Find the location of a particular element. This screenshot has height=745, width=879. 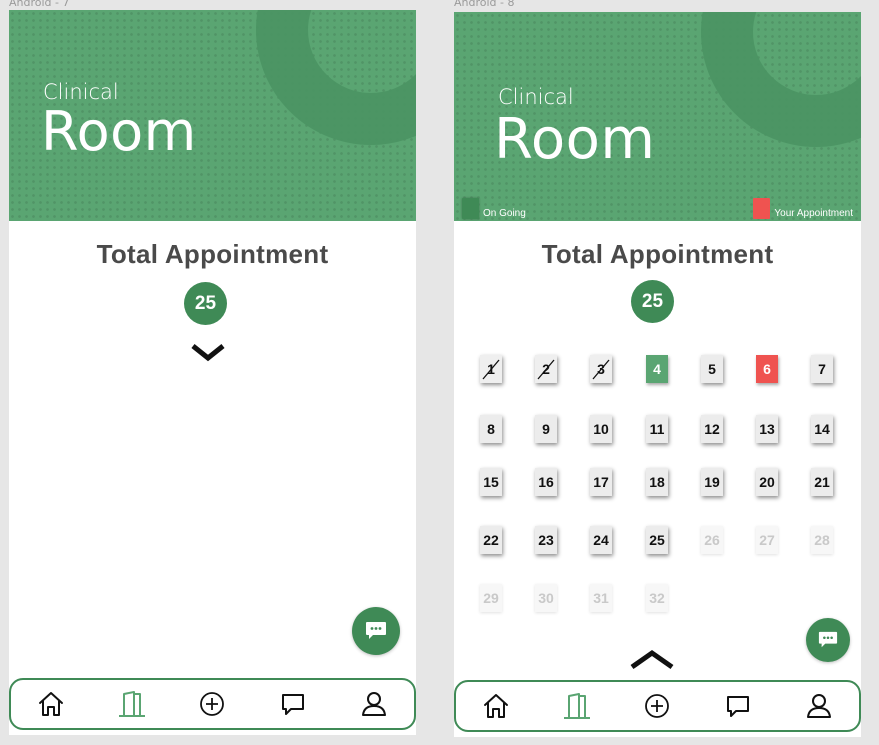

appointment-slot-10: 10 is located at coordinates (601, 429).